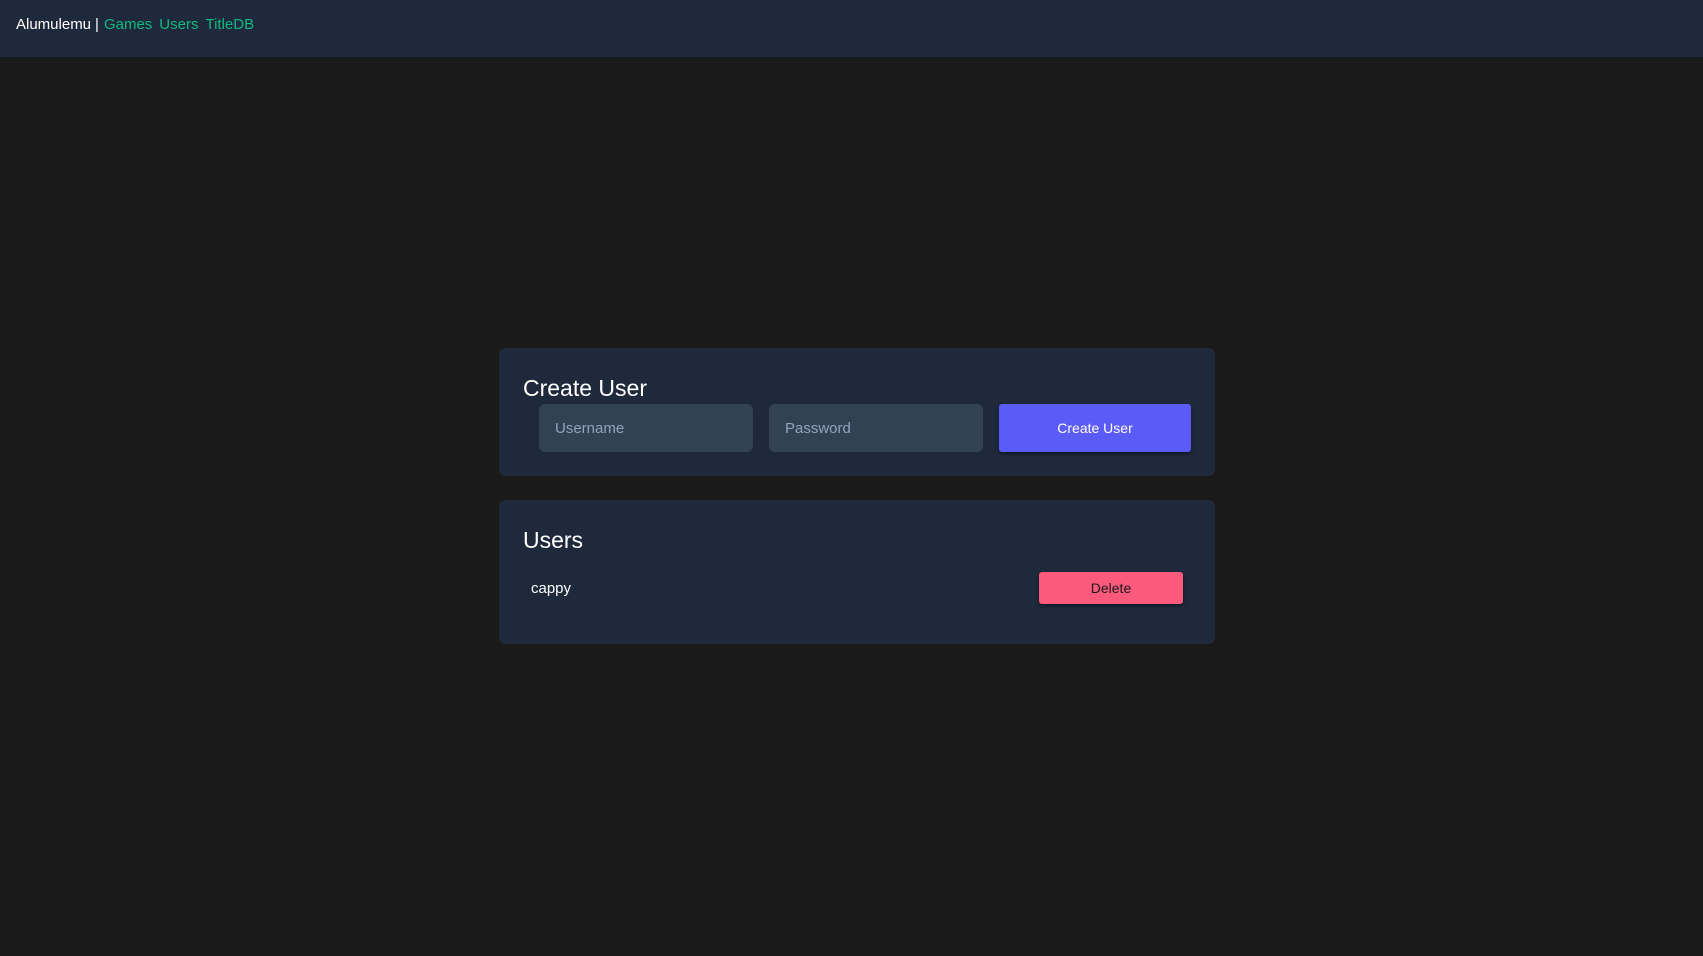  I want to click on nav-link-games: Games, so click(128, 24).